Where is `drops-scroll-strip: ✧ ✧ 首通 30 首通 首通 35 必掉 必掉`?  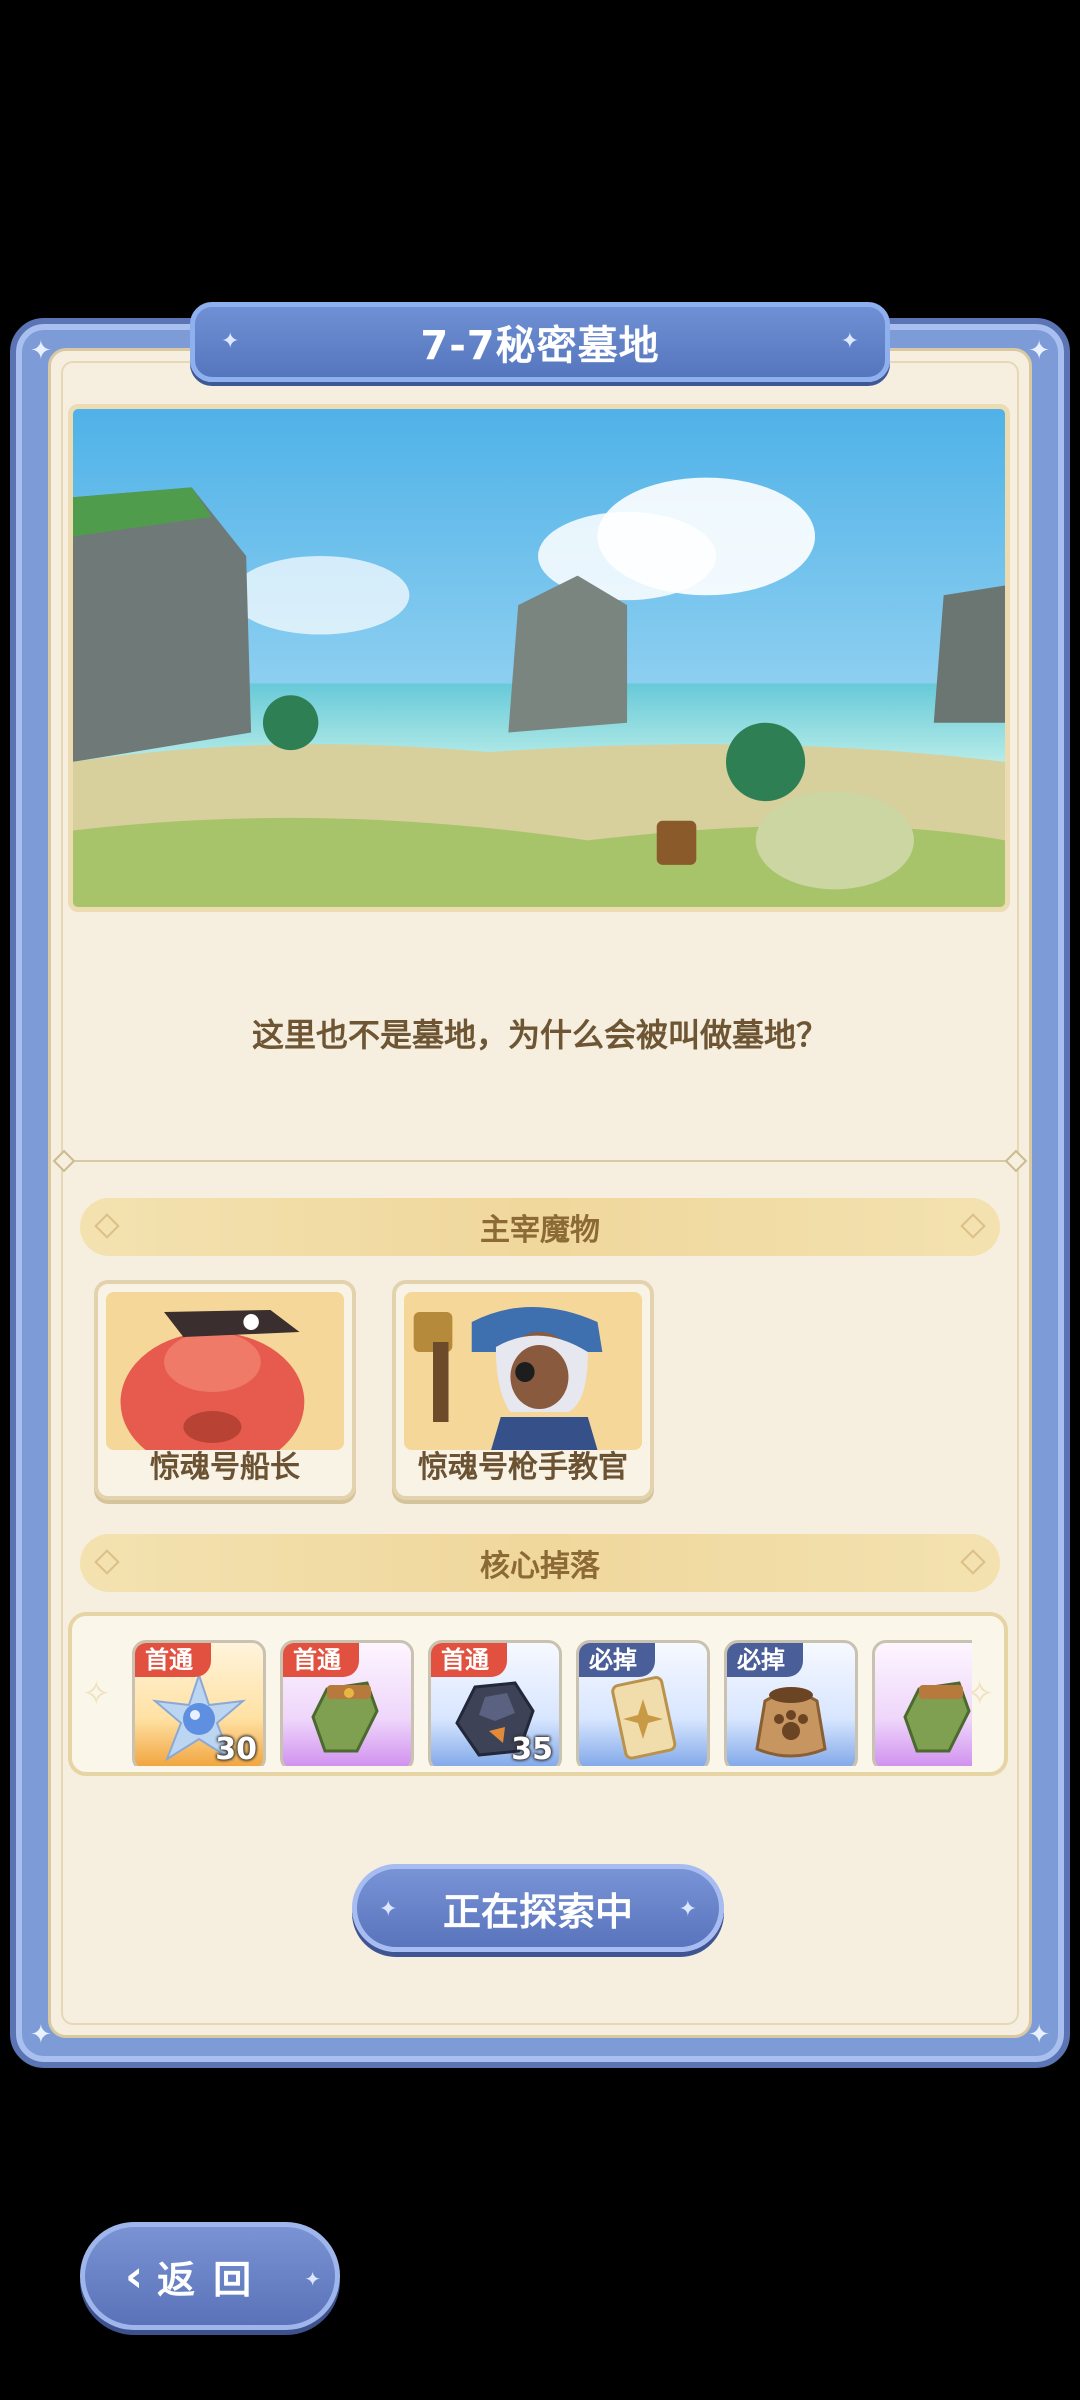
drops-scroll-strip: ✧ ✧ 首通 30 首通 首通 35 必掉 必掉 is located at coordinates (538, 1694).